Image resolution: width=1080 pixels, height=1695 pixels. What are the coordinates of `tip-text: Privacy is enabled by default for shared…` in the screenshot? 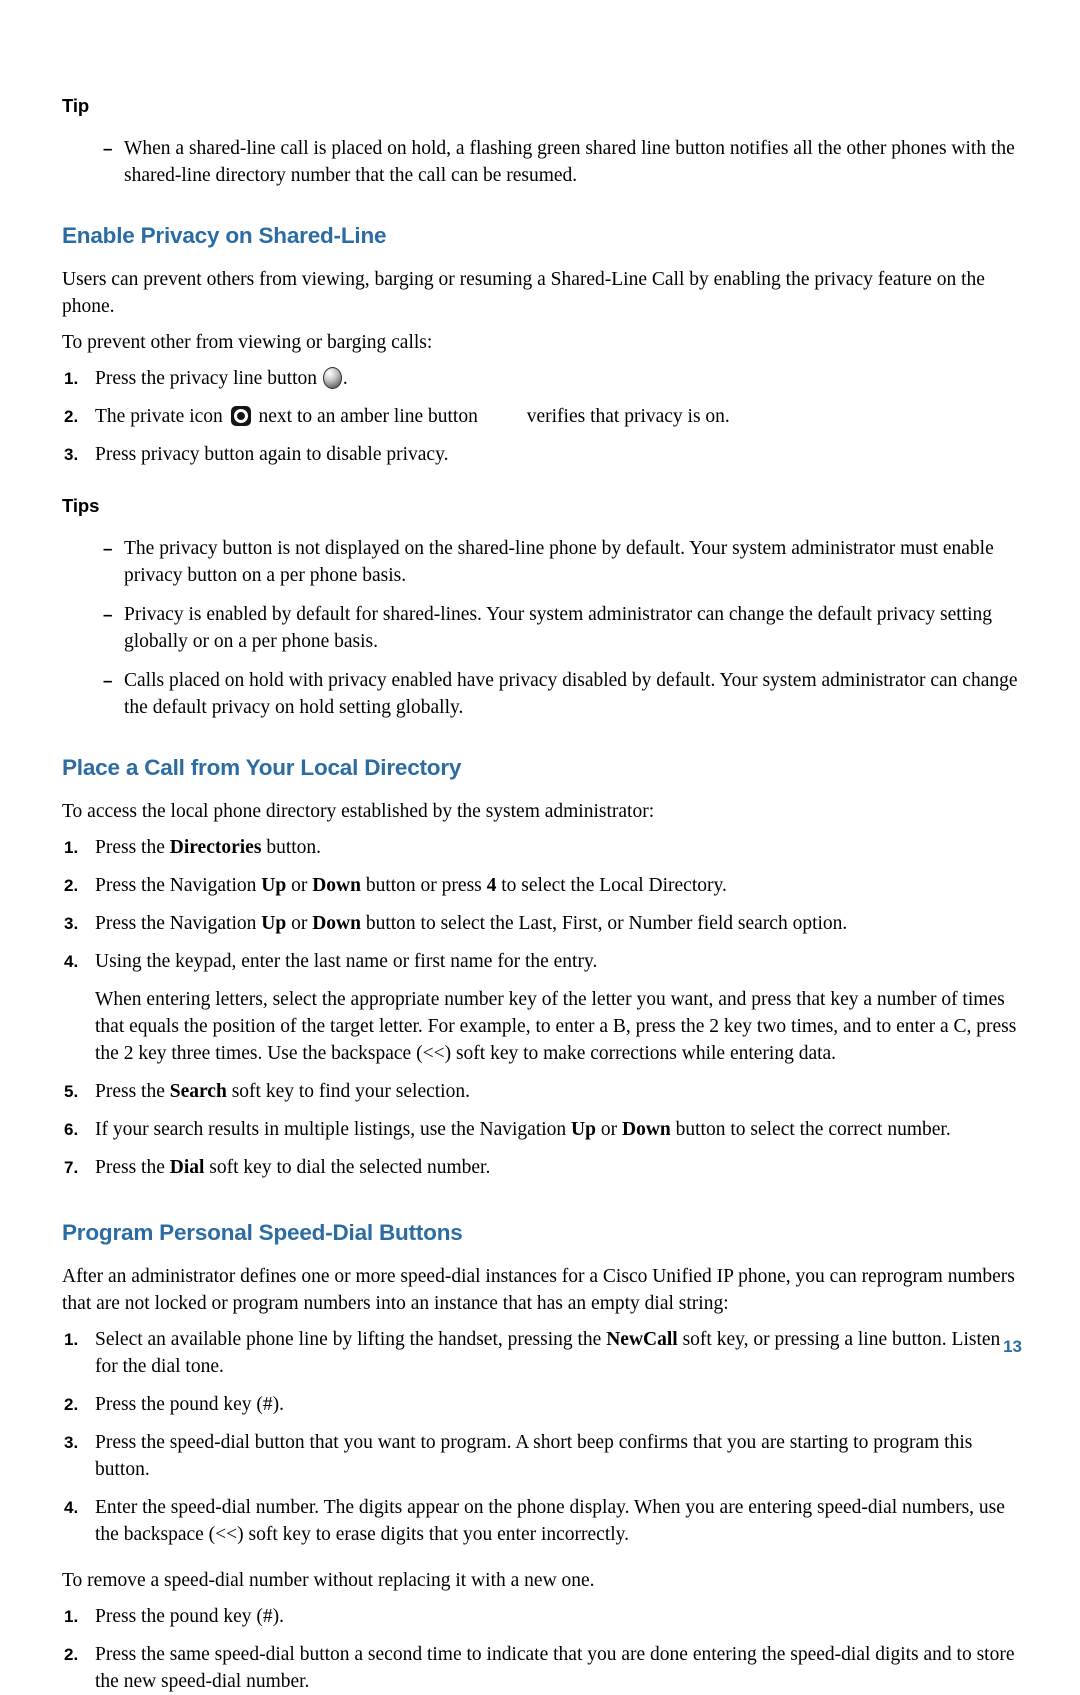 It's located at (558, 628).